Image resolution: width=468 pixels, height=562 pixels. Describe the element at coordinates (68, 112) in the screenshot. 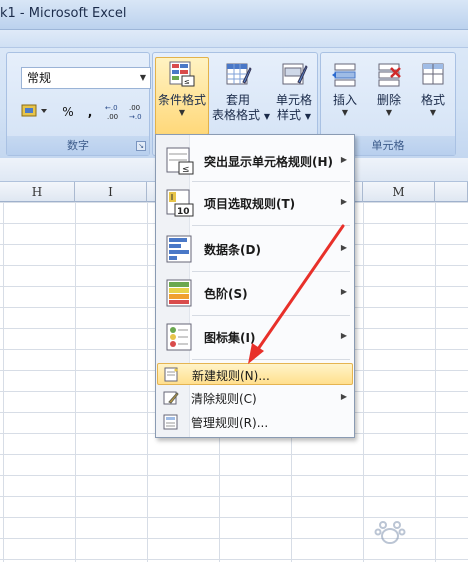

I see `percent-button: %` at that location.